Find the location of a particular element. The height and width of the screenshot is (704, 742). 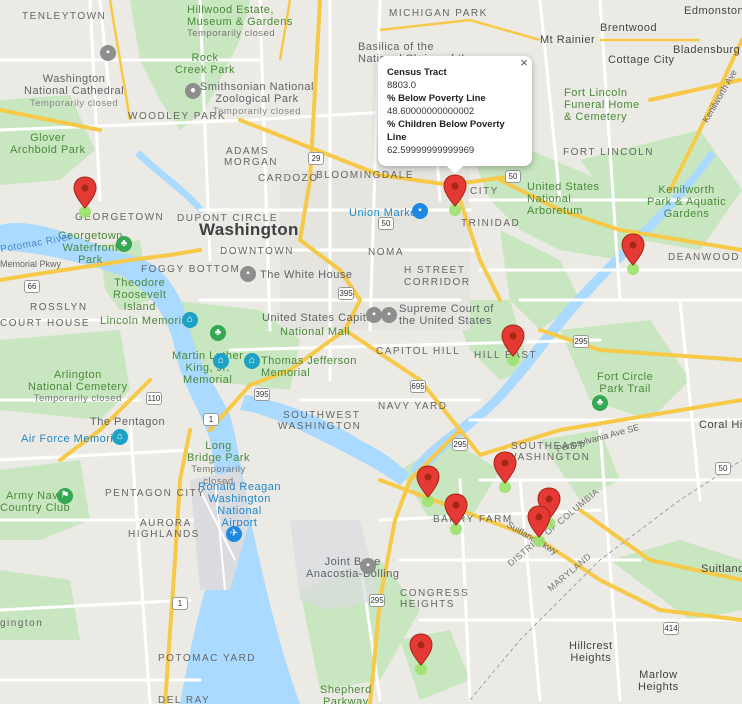

neighborhood-label: FOGGY BOTTOM is located at coordinates (191, 269).